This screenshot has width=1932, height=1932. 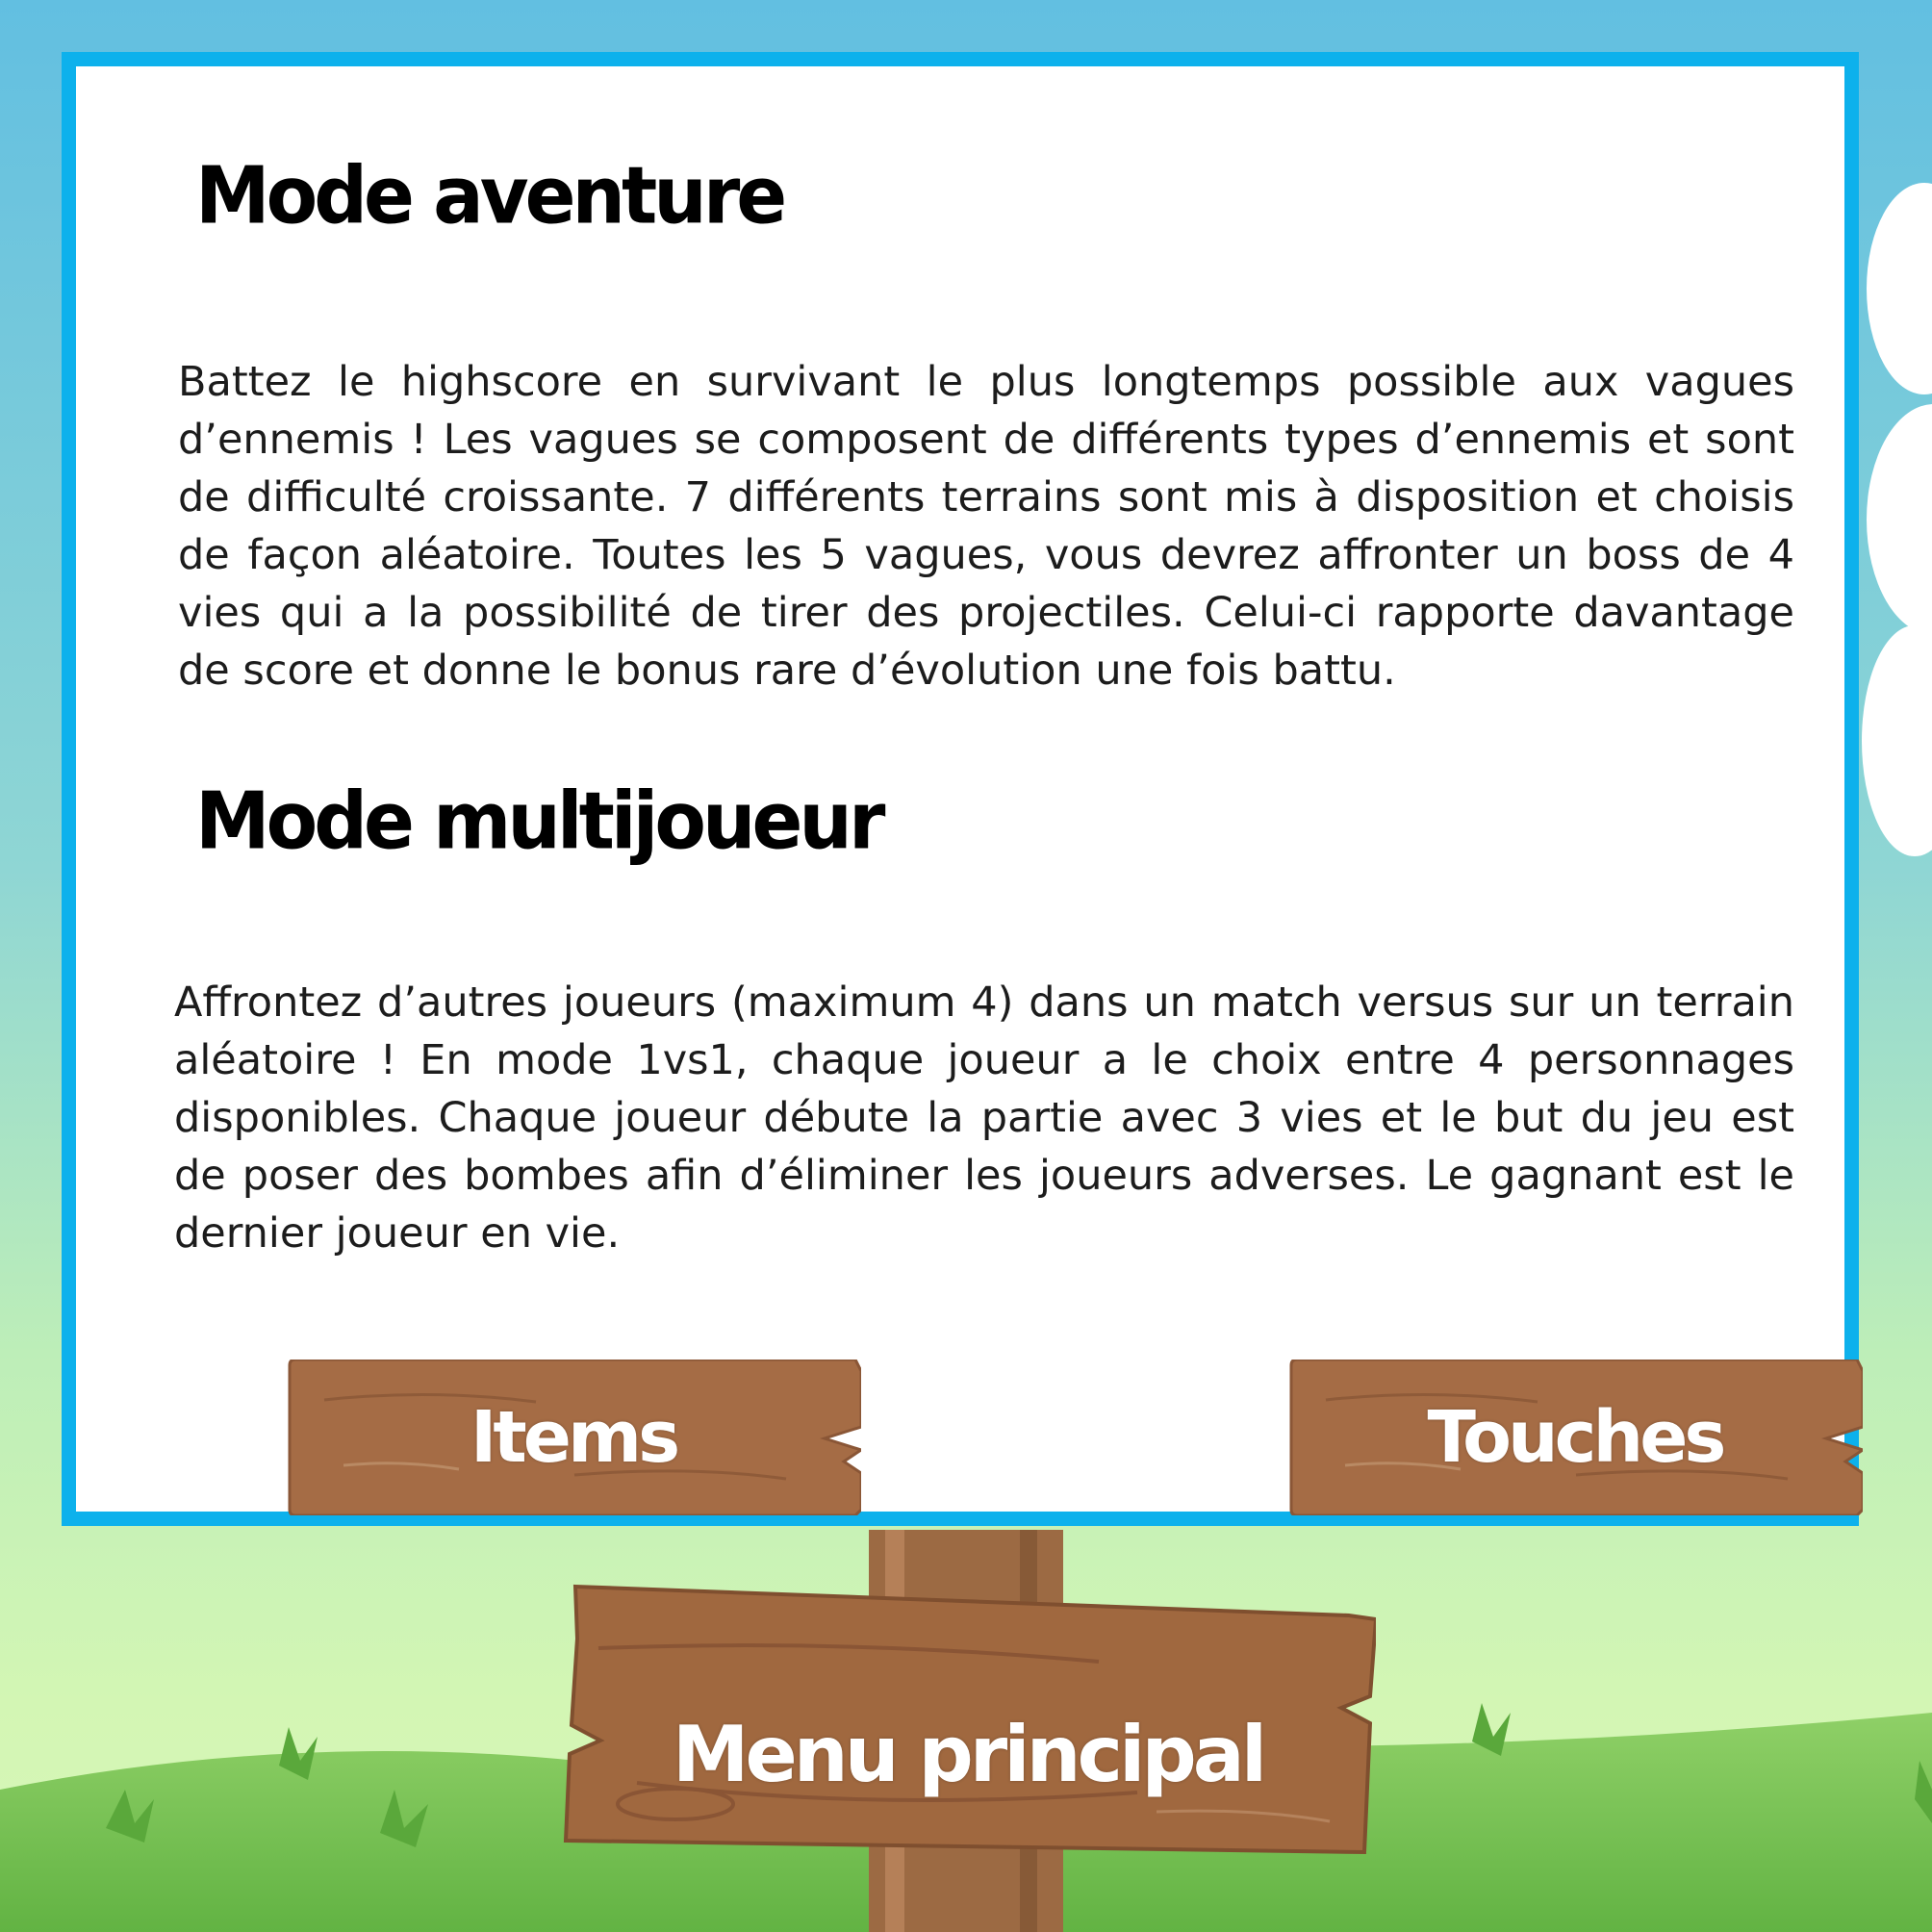 What do you see at coordinates (1897, 519) in the screenshot?
I see `cloud-shape` at bounding box center [1897, 519].